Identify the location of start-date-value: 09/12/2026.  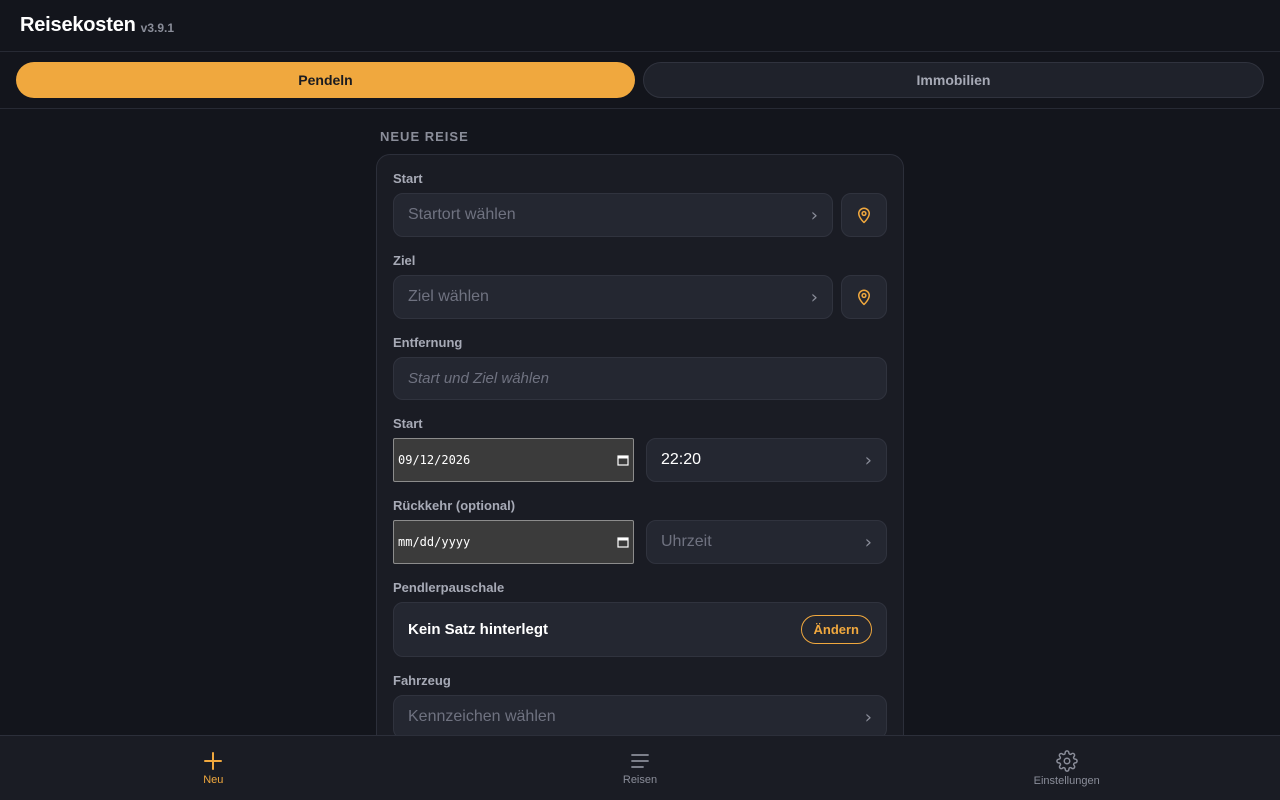
(434, 460).